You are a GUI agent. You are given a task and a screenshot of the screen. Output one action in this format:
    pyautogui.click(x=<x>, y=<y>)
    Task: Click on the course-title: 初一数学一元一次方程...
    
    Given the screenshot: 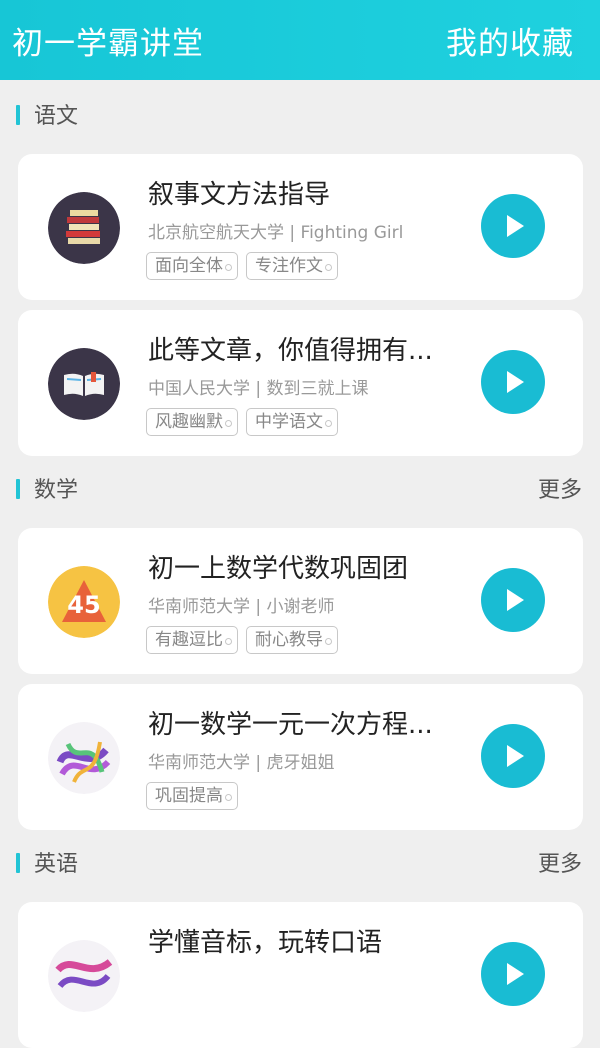 What is the action you would take?
    pyautogui.click(x=290, y=725)
    